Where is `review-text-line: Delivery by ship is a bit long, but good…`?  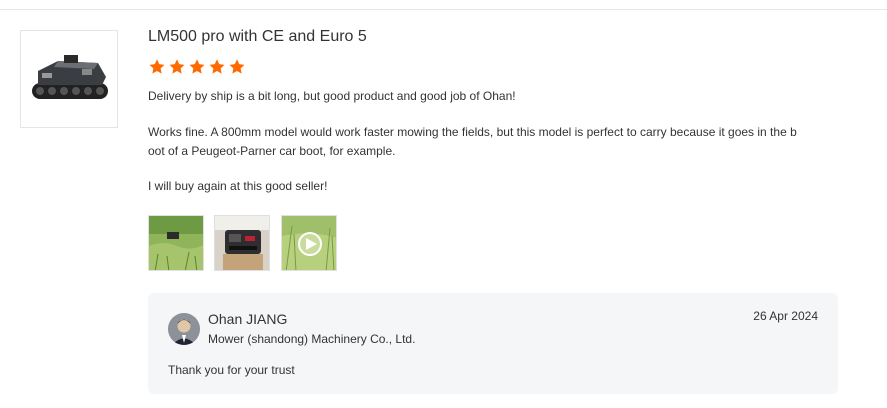 review-text-line: Delivery by ship is a bit long, but good… is located at coordinates (332, 96).